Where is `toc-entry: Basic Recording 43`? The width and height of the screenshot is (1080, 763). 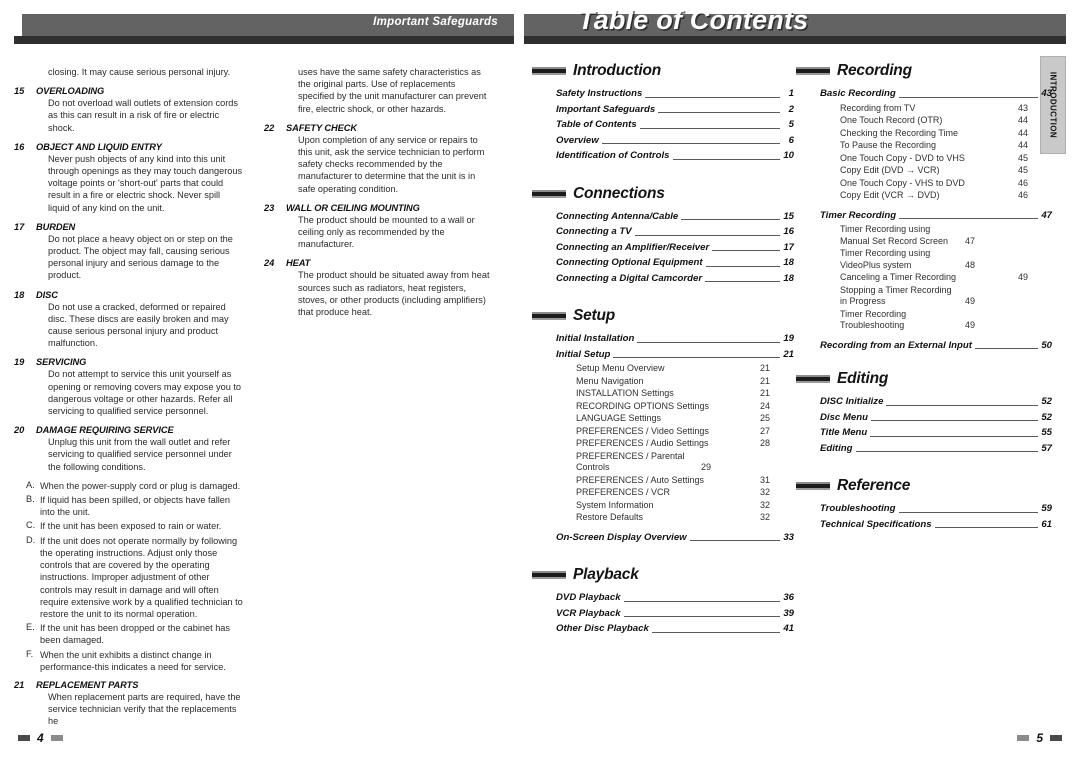 toc-entry: Basic Recording 43 is located at coordinates (936, 94).